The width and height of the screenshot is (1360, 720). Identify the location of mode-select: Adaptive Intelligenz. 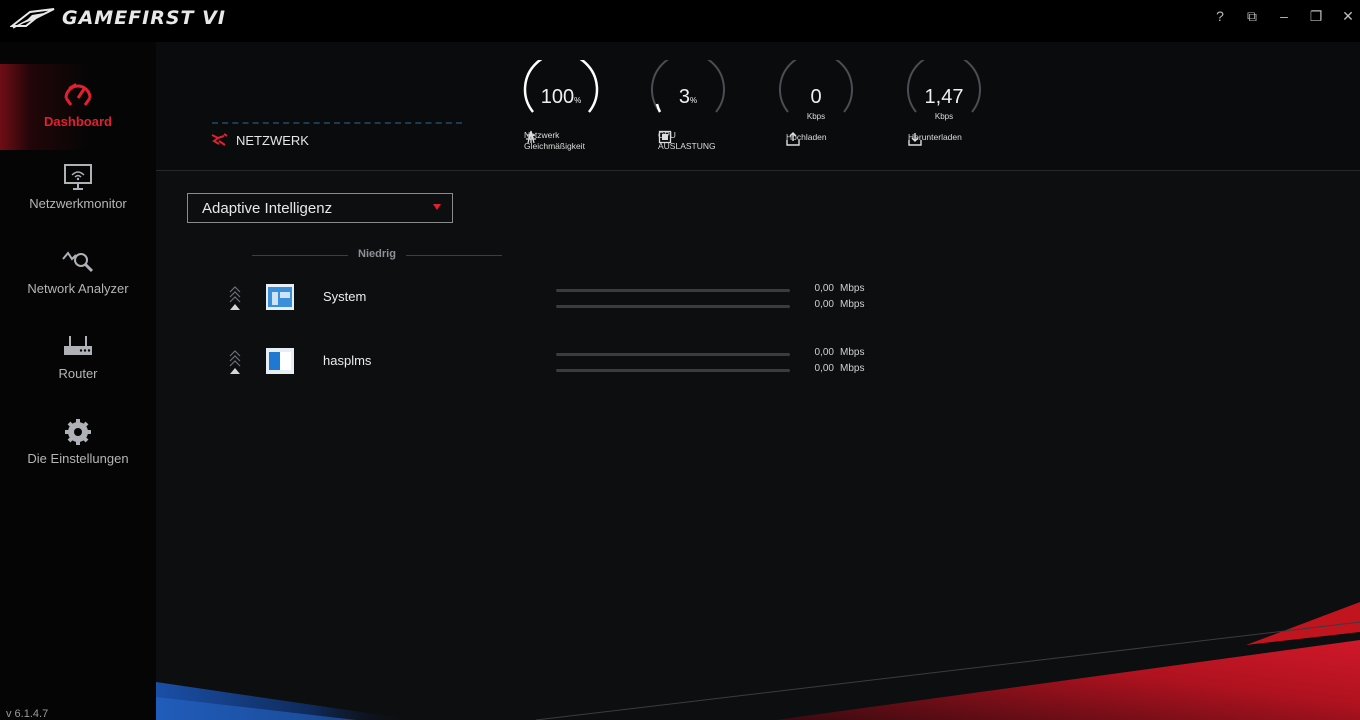
(320, 208).